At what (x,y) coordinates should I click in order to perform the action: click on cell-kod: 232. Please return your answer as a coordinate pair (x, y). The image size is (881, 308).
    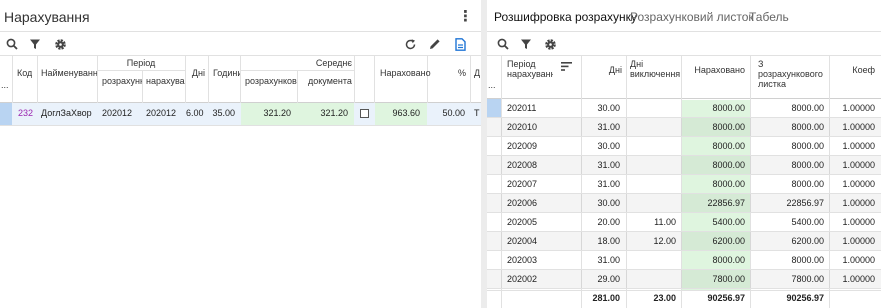
    Looking at the image, I should click on (23, 113).